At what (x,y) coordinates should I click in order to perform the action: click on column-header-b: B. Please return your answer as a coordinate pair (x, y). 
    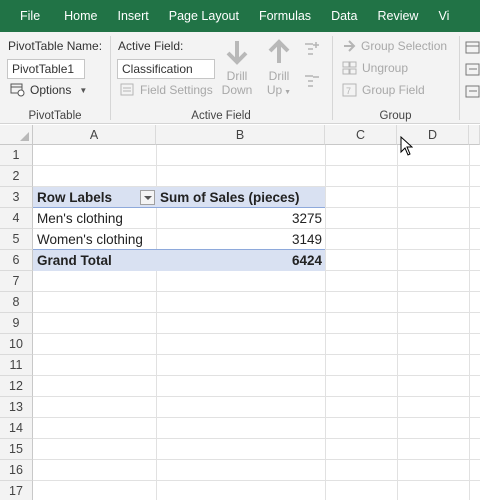
    Looking at the image, I should click on (240, 135).